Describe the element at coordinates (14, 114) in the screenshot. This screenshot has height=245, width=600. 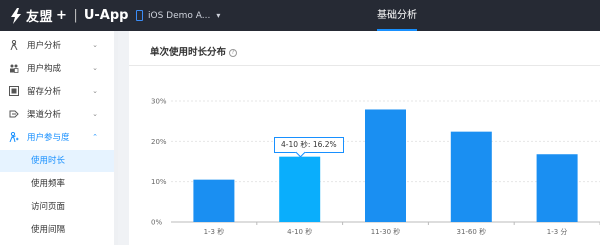
I see `channel-icon` at that location.